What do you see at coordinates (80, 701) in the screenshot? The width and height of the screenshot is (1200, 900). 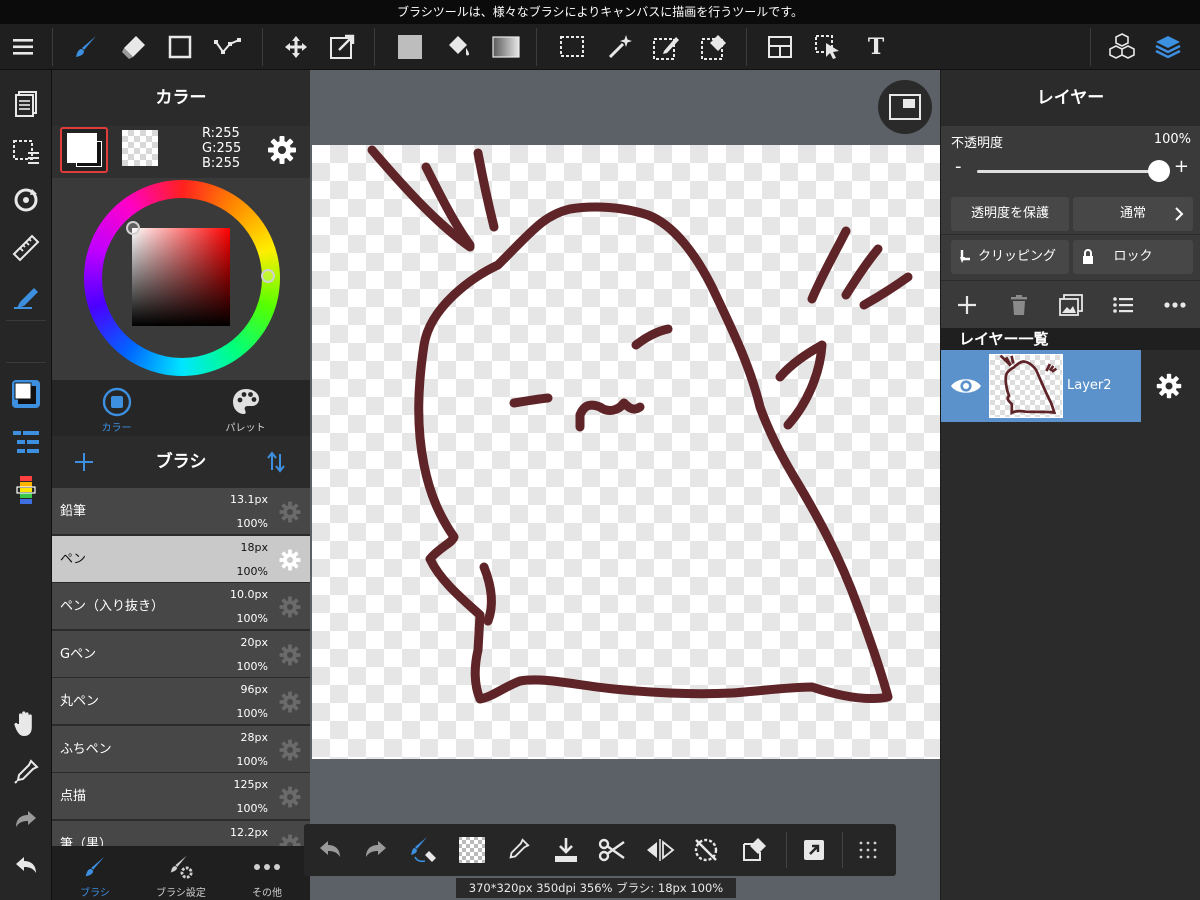 I see `brush-name: 丸ペン` at bounding box center [80, 701].